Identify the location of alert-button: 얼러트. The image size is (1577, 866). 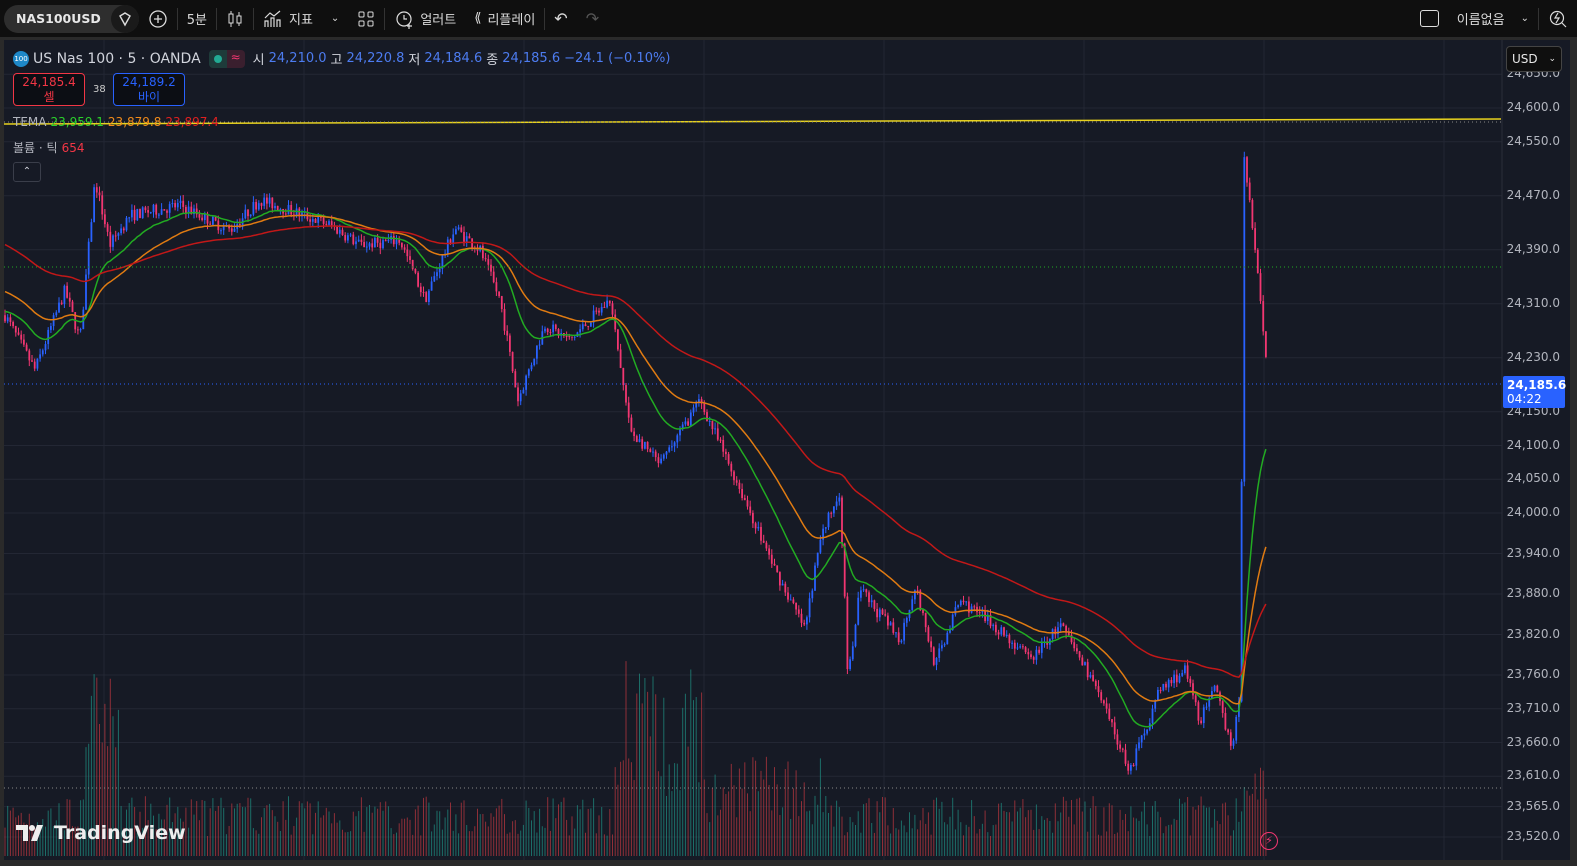
(425, 18).